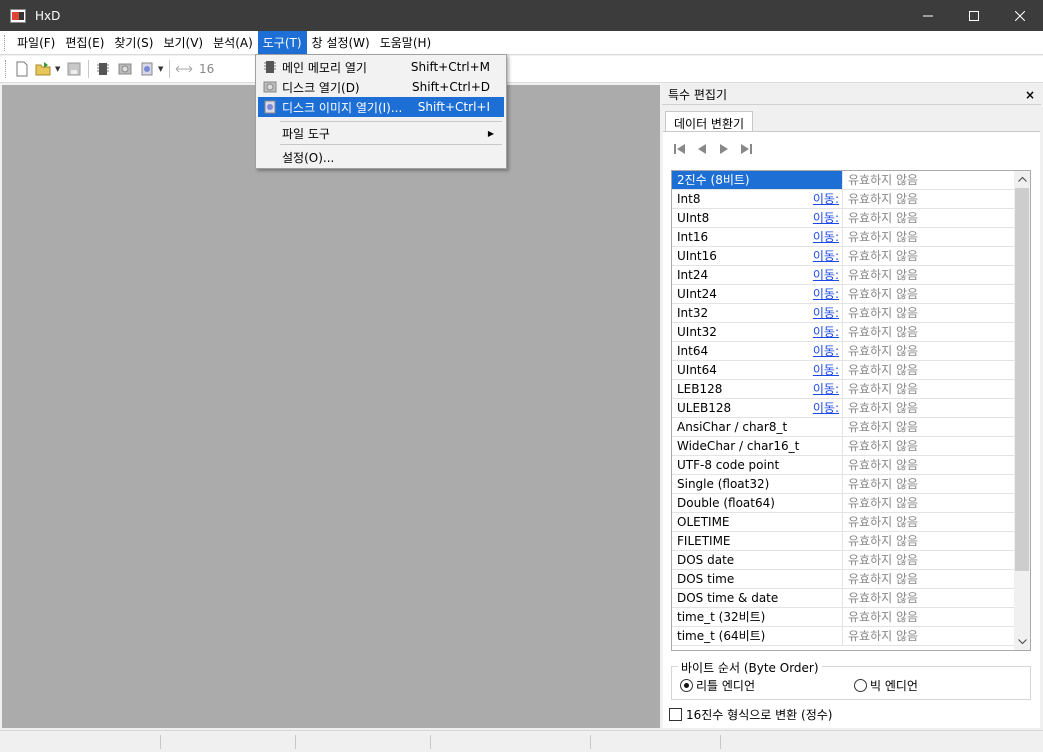  Describe the element at coordinates (1020, 15) in the screenshot. I see `close-button` at that location.